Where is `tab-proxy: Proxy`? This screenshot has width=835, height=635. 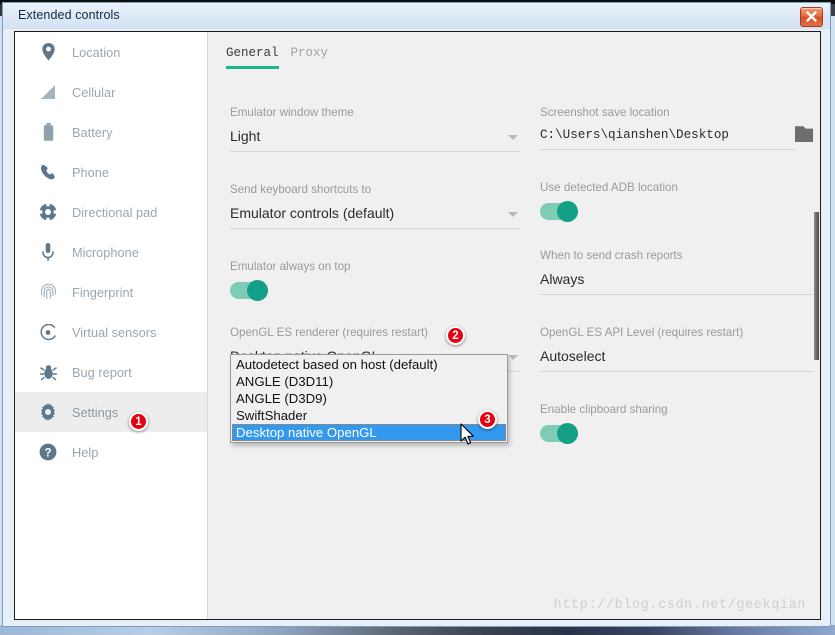
tab-proxy: Proxy is located at coordinates (310, 57).